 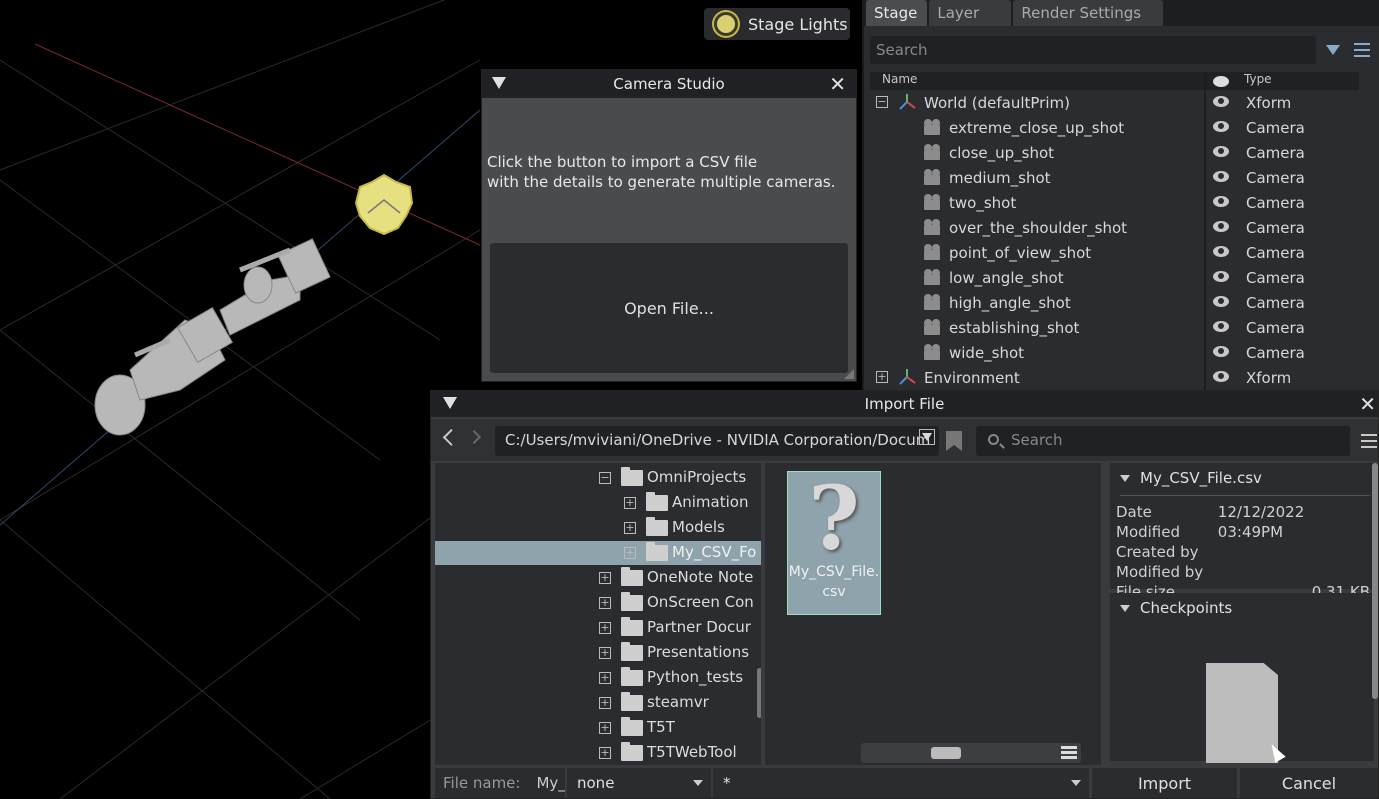 I want to click on path-dropdown-icon, so click(x=927, y=437).